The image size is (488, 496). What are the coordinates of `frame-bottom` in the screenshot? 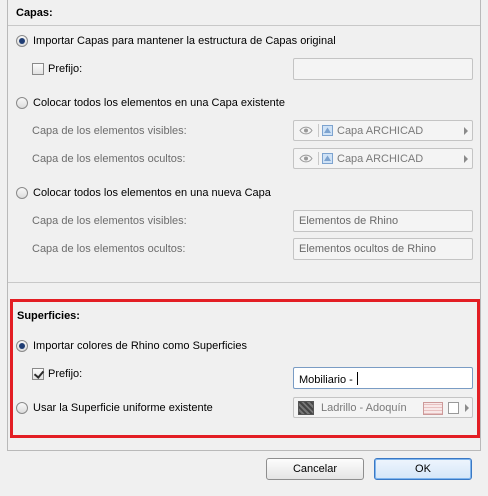 It's located at (244, 450).